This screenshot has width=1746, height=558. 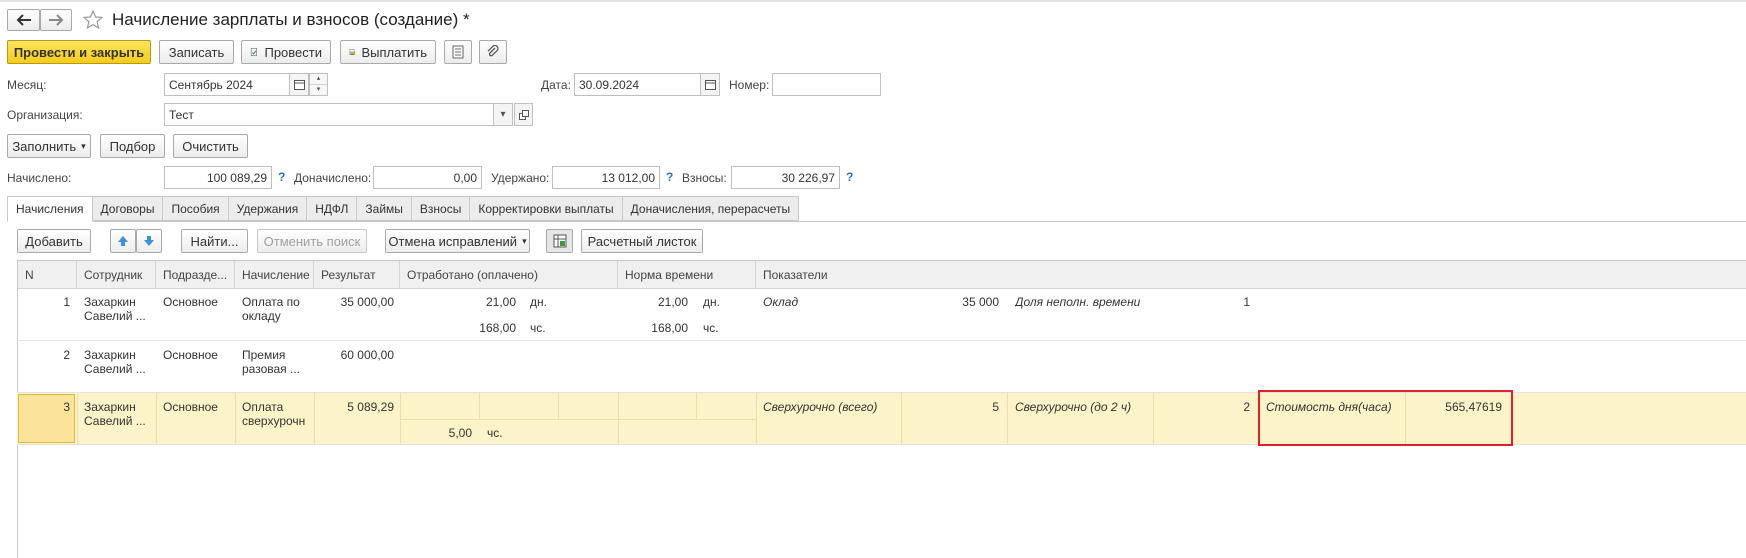 I want to click on save-button: Записать, so click(x=196, y=52).